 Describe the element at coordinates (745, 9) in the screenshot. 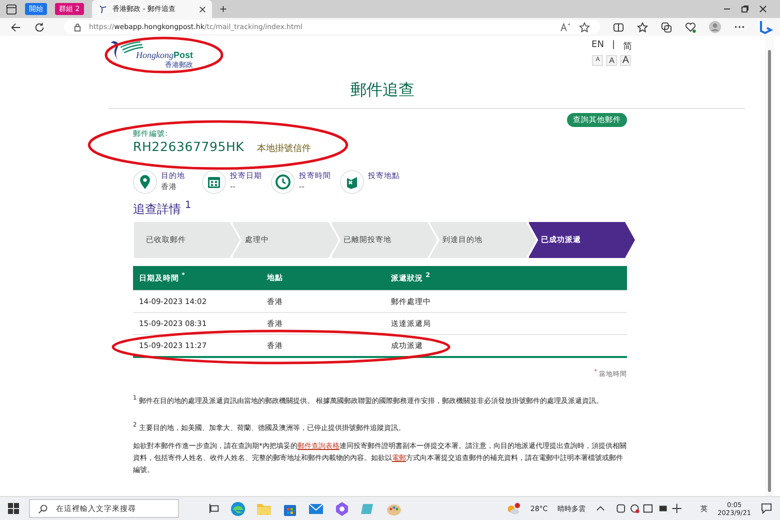

I see `restore-icon` at that location.